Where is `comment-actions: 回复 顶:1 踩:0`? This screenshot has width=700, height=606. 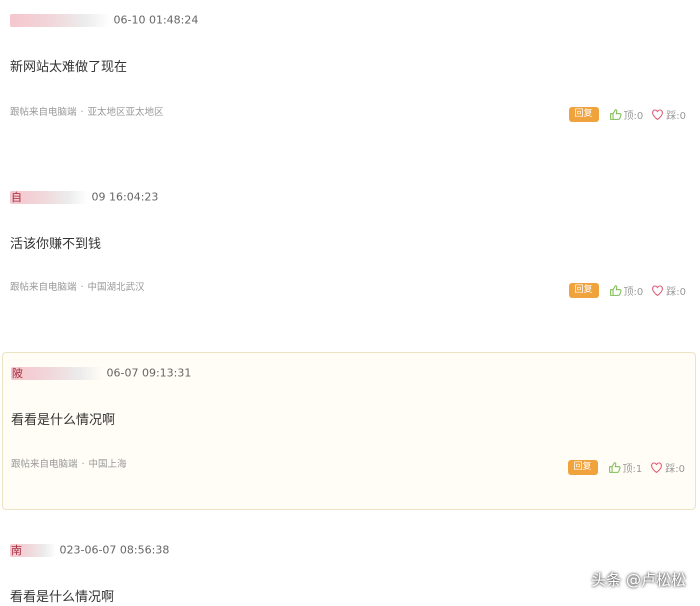 comment-actions: 回复 顶:1 踩:0 is located at coordinates (626, 467).